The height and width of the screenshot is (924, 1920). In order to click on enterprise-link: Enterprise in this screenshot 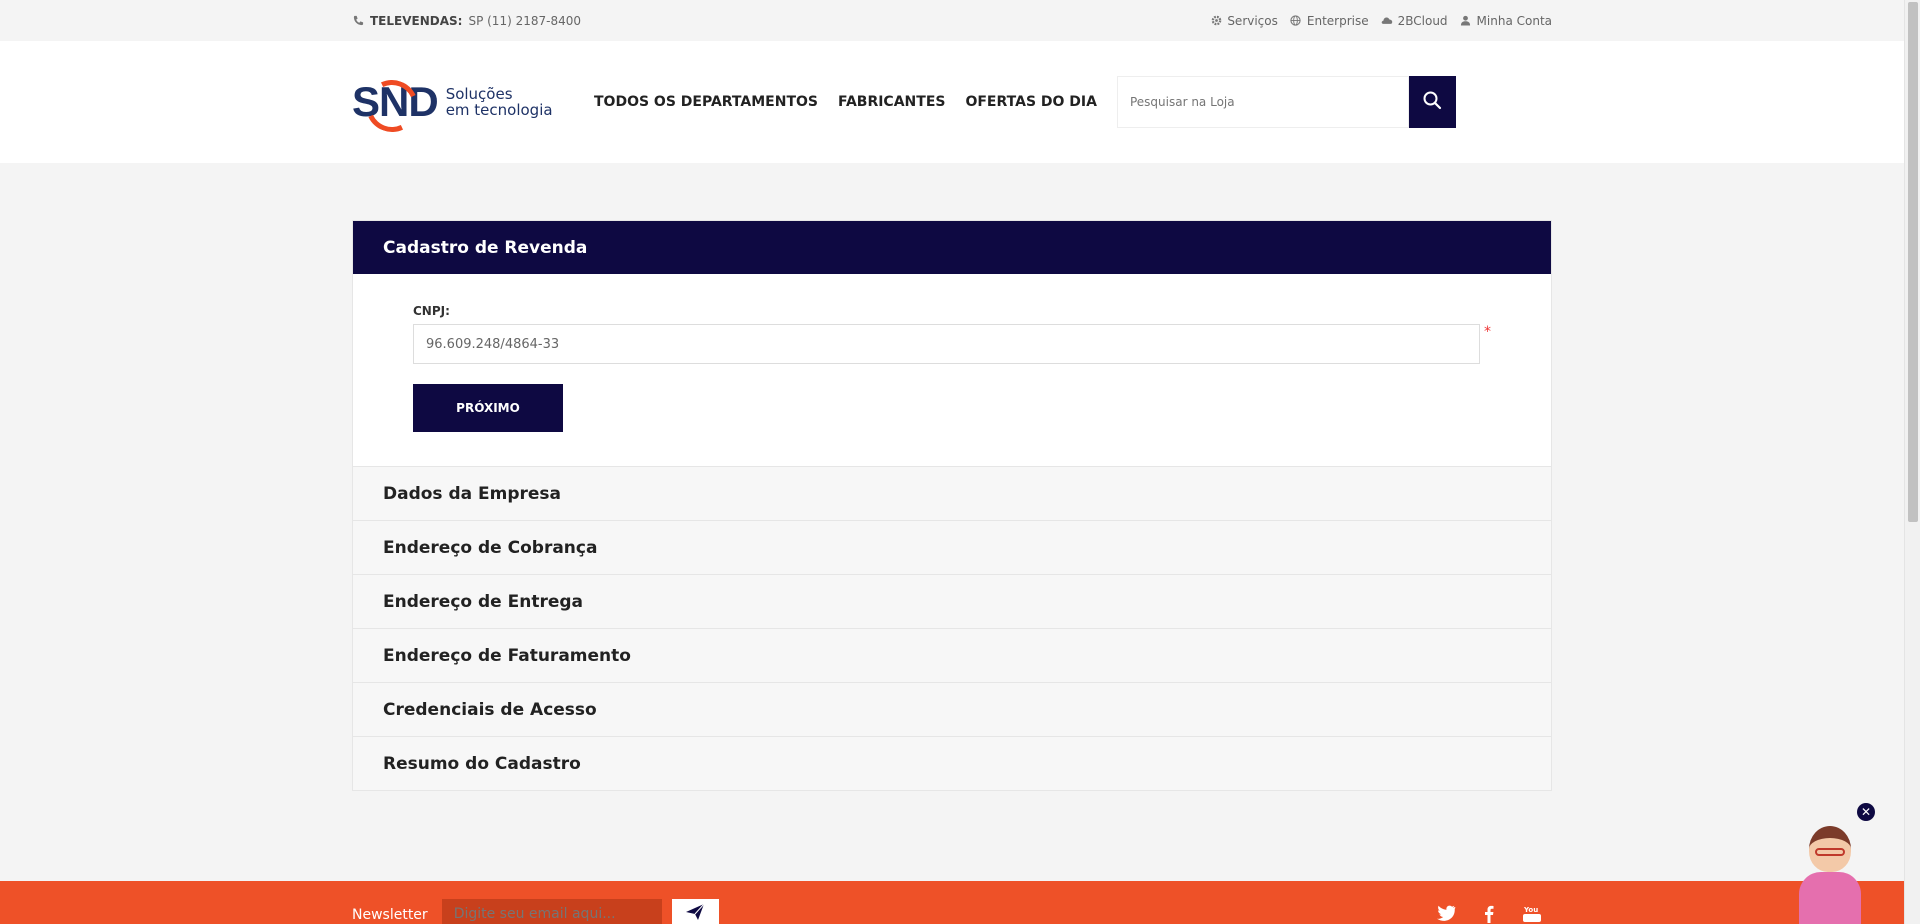, I will do `click(1329, 21)`.